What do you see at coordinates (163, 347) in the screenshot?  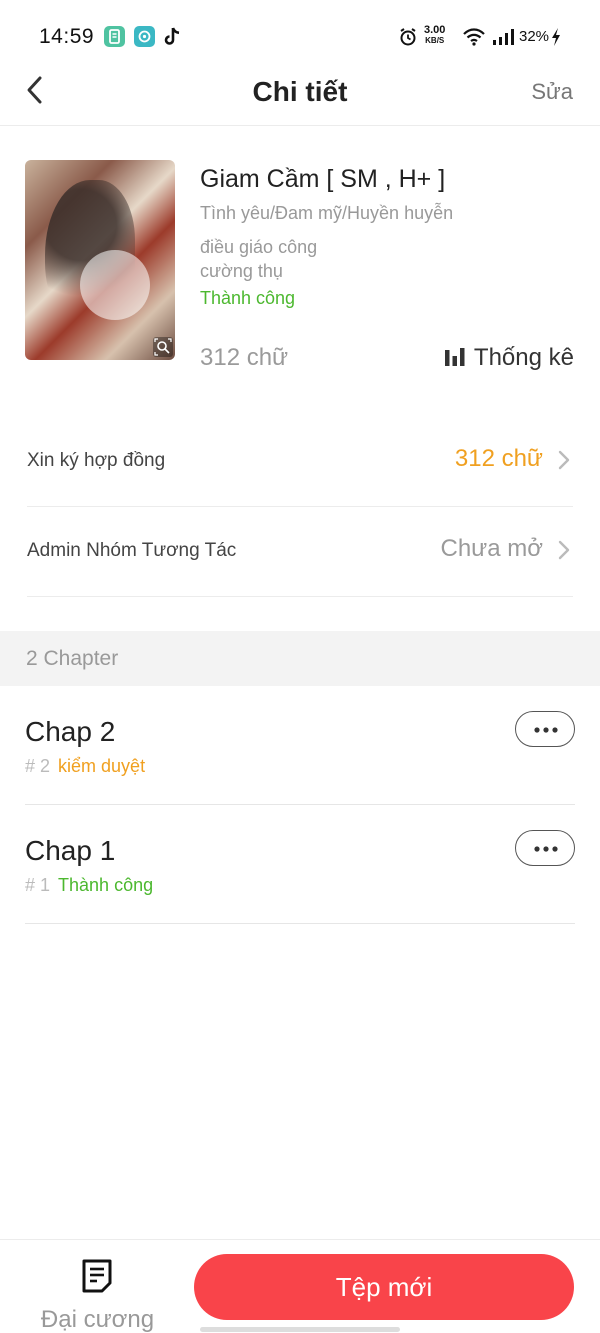 I see `zoom-icon` at bounding box center [163, 347].